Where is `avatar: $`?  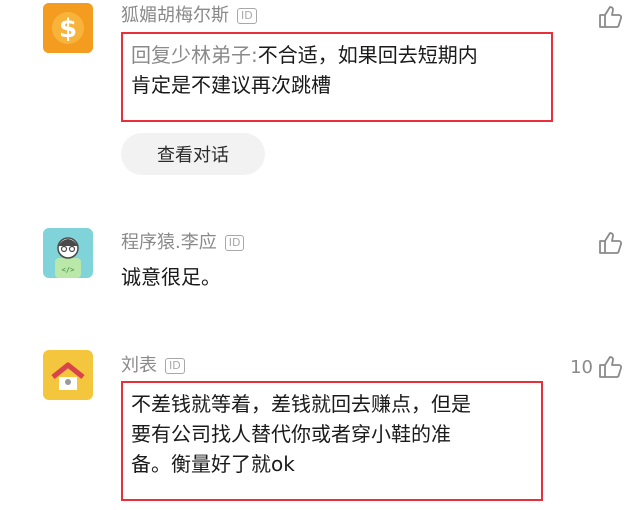 avatar: $ is located at coordinates (68, 28).